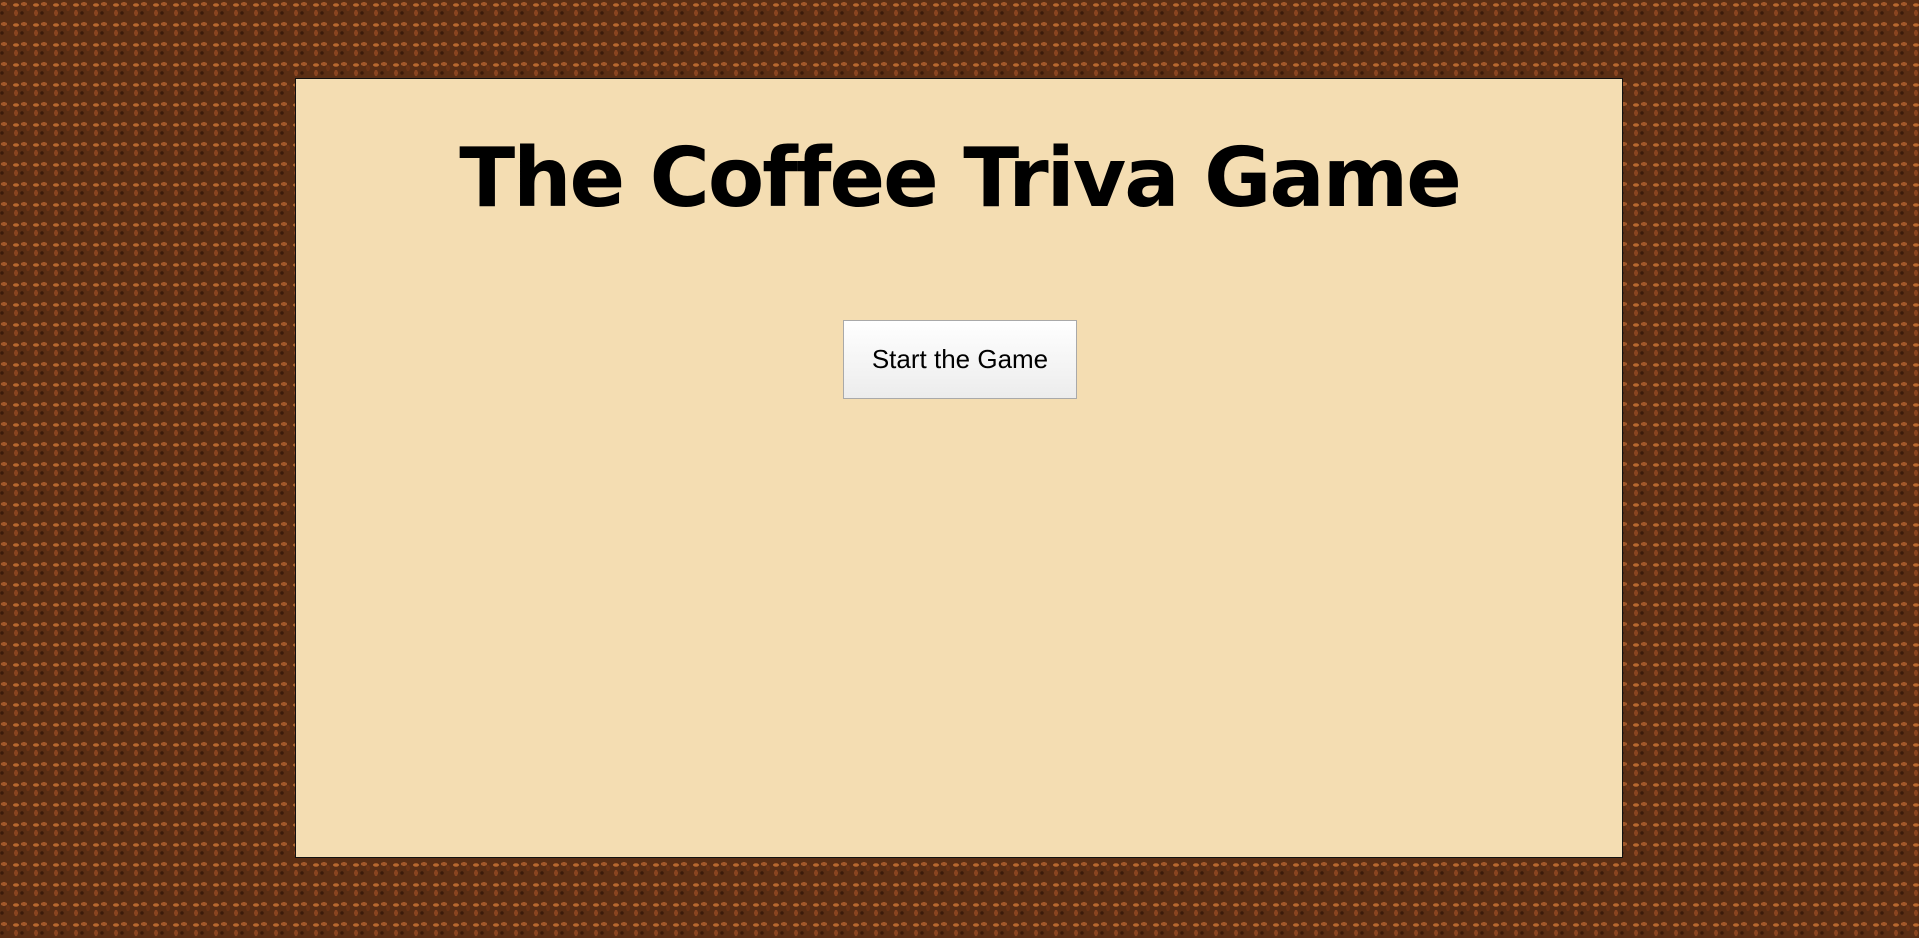  I want to click on page-title: The Coffee Triva Game, so click(960, 178).